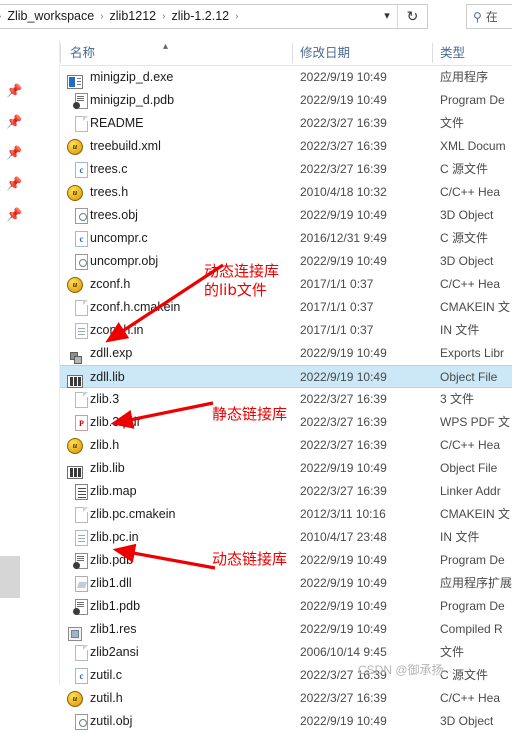  I want to click on column-header-date-modified: 修改日期, so click(325, 53).